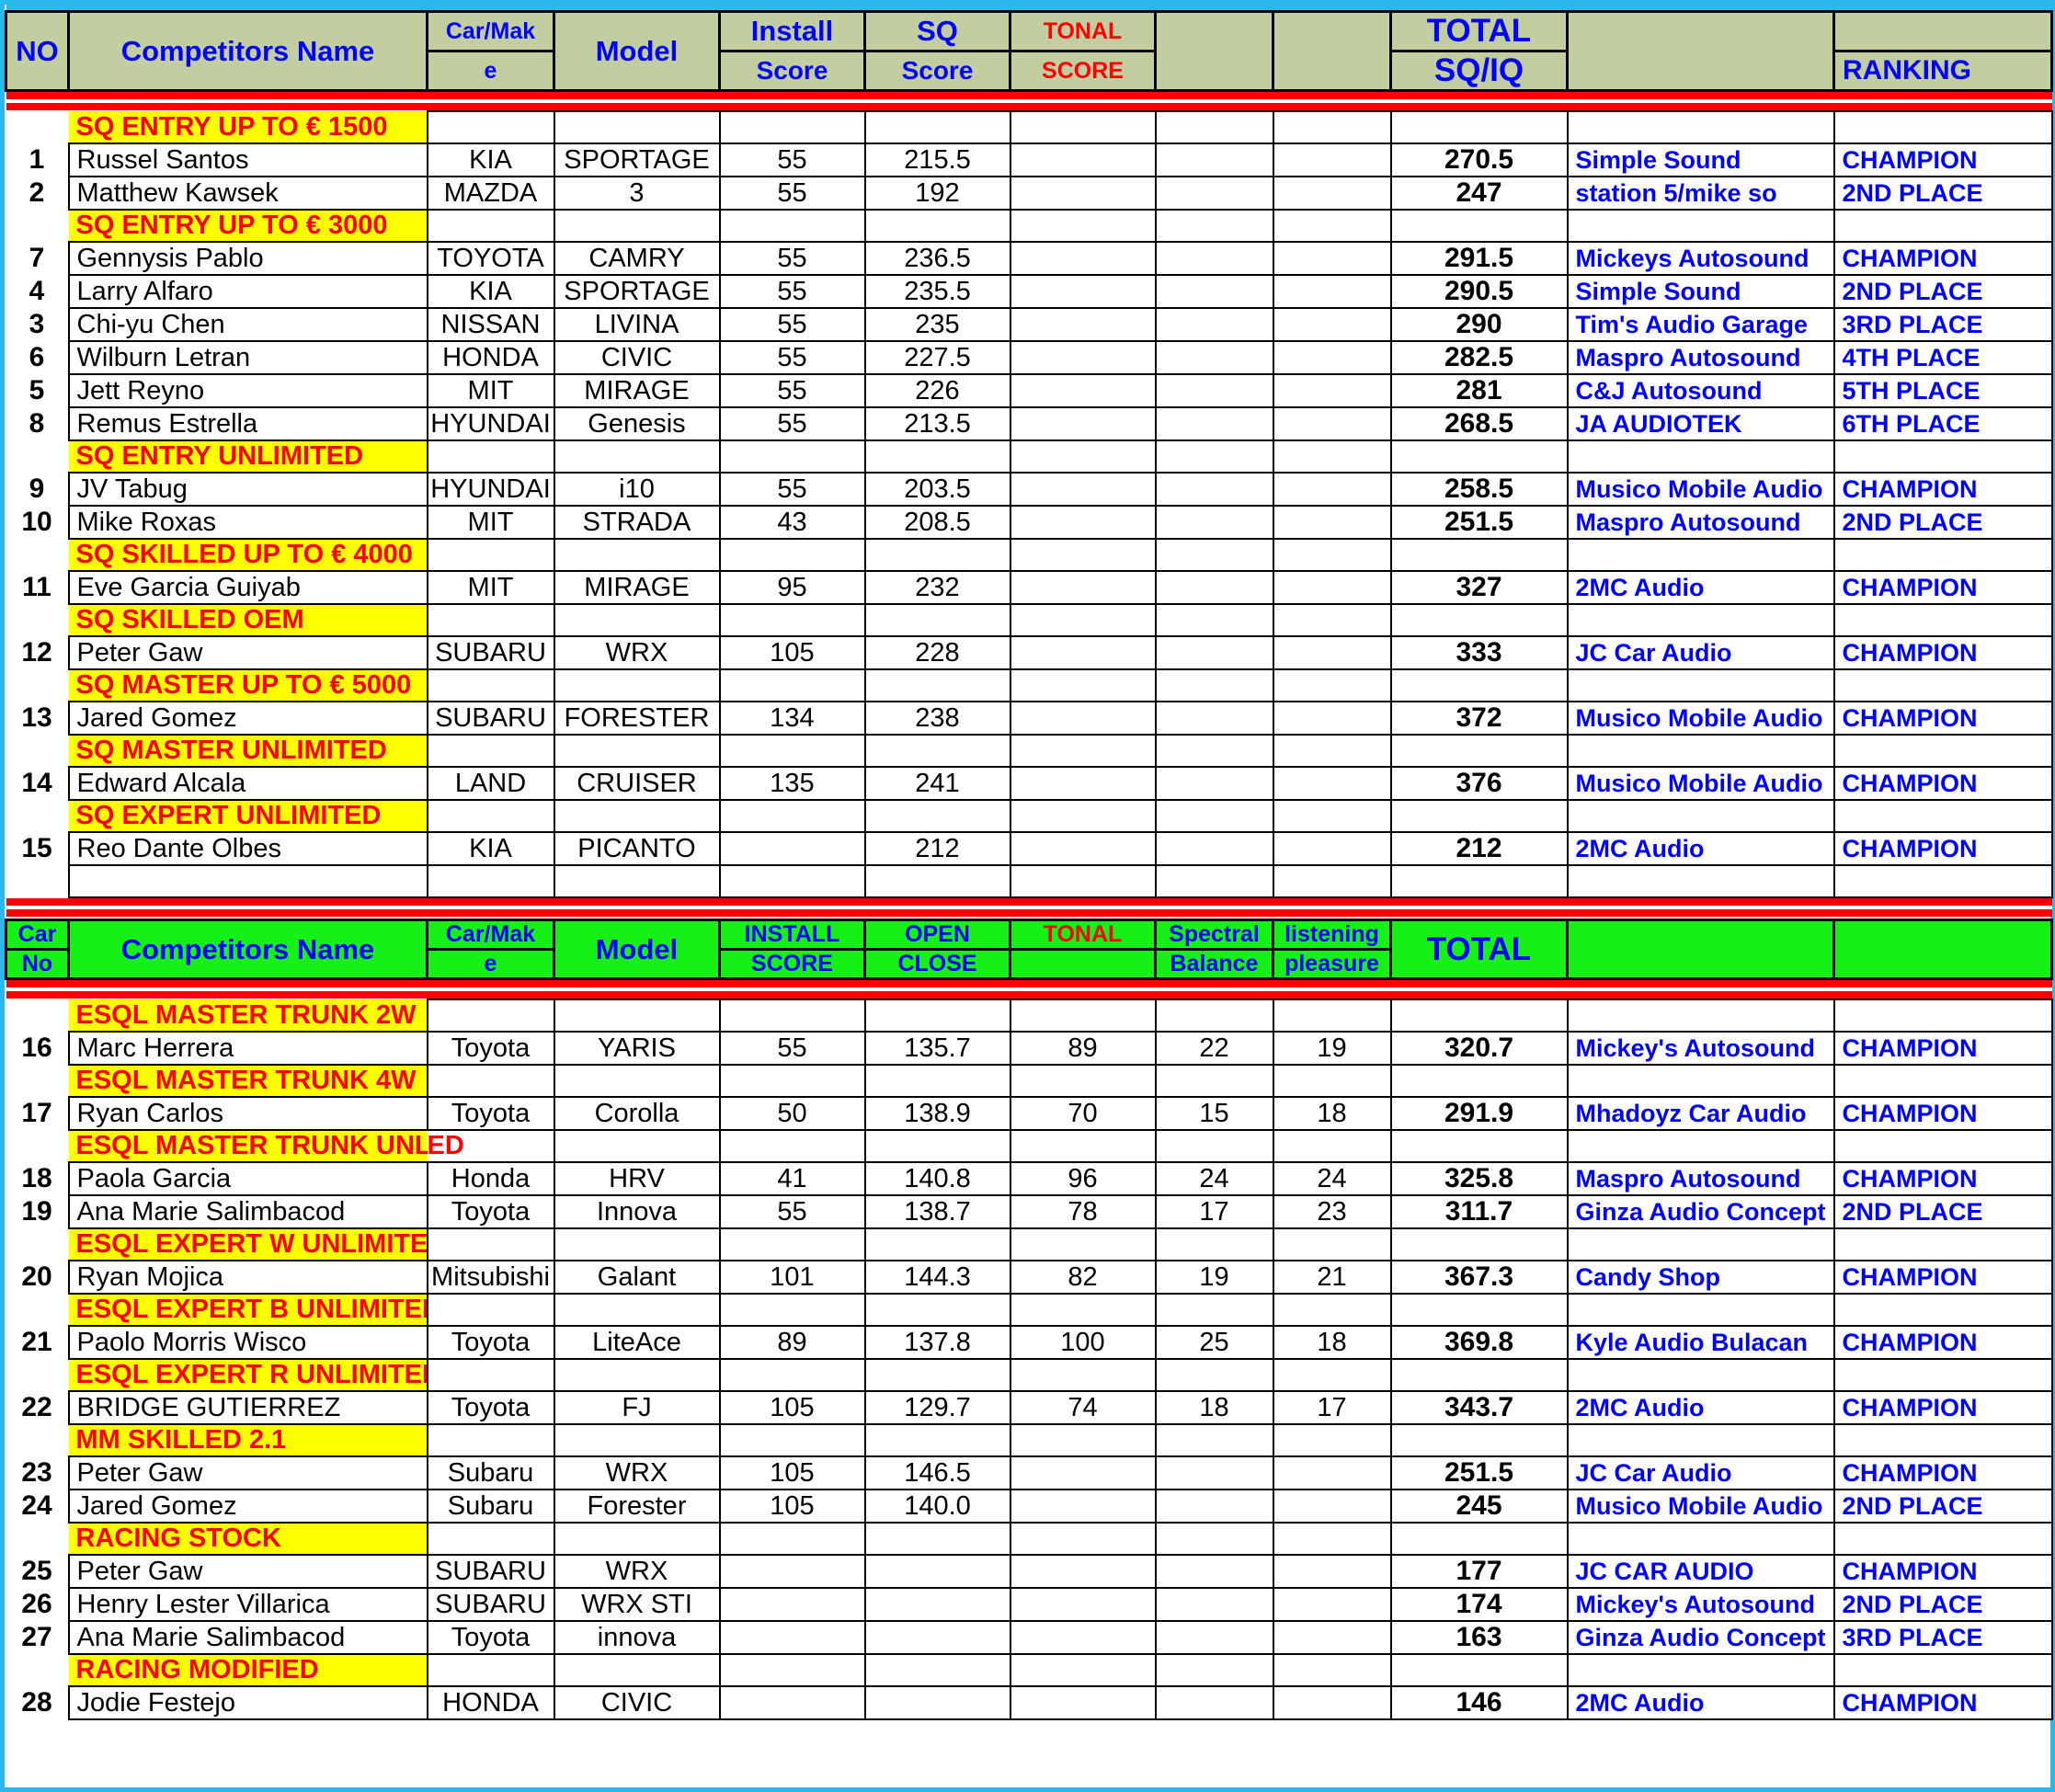 The width and height of the screenshot is (2055, 1792). I want to click on car-model: STRADA, so click(637, 522).